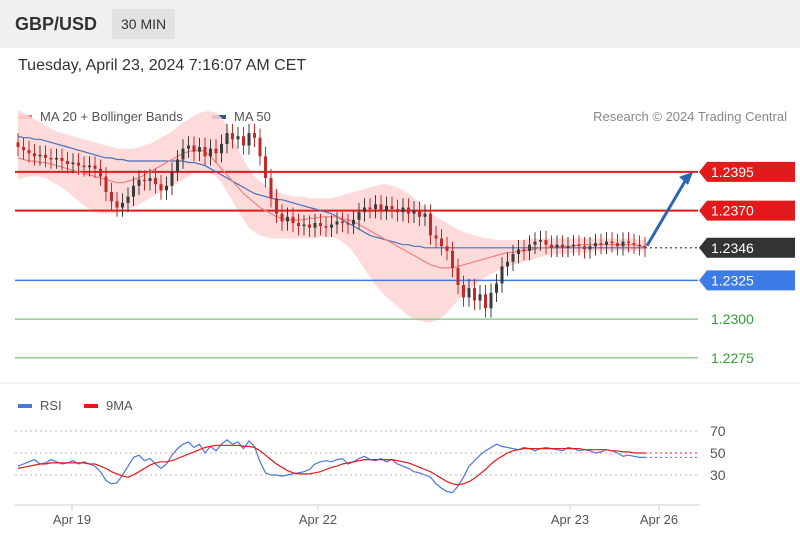  What do you see at coordinates (718, 475) in the screenshot?
I see `rsi-tick-30: 30` at bounding box center [718, 475].